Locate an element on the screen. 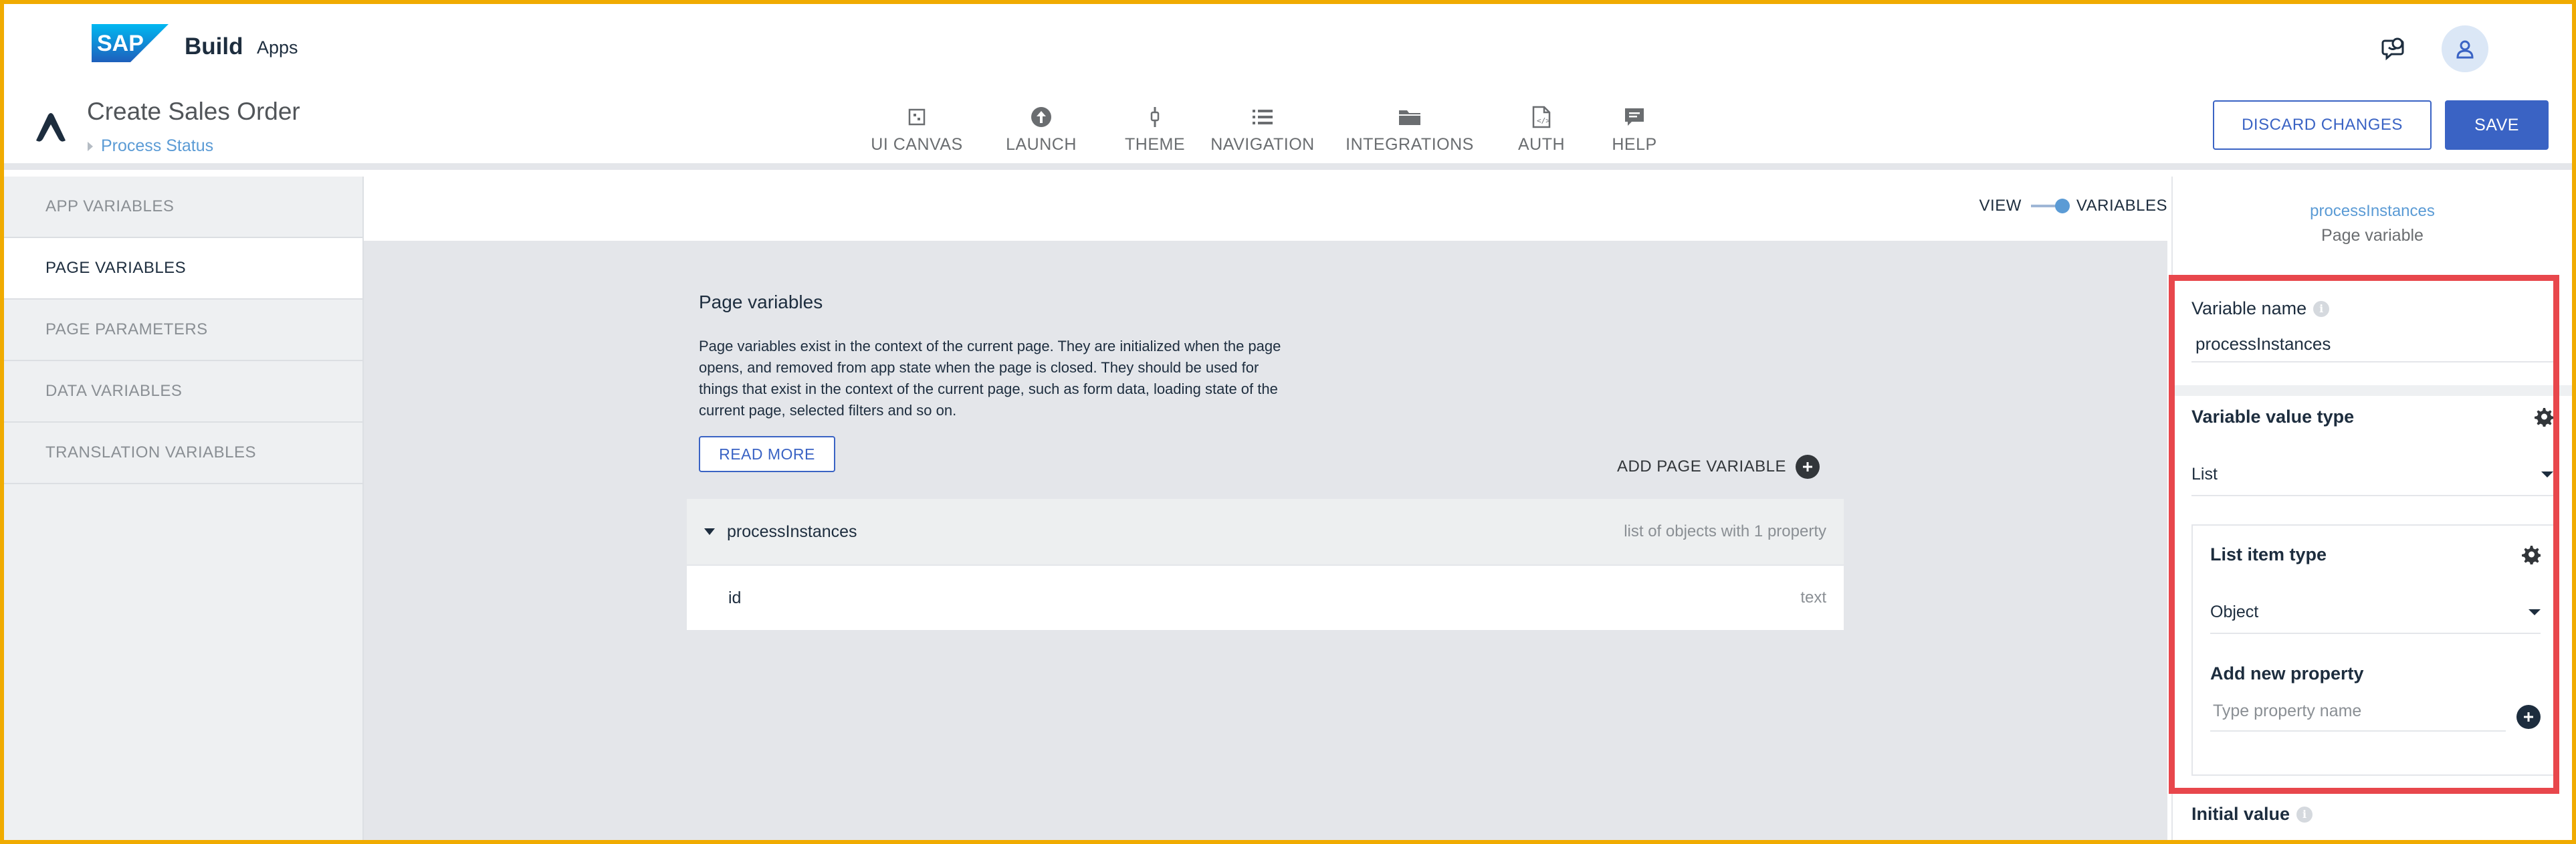 This screenshot has height=844, width=2576. read-more-button: READ MORE is located at coordinates (767, 454).